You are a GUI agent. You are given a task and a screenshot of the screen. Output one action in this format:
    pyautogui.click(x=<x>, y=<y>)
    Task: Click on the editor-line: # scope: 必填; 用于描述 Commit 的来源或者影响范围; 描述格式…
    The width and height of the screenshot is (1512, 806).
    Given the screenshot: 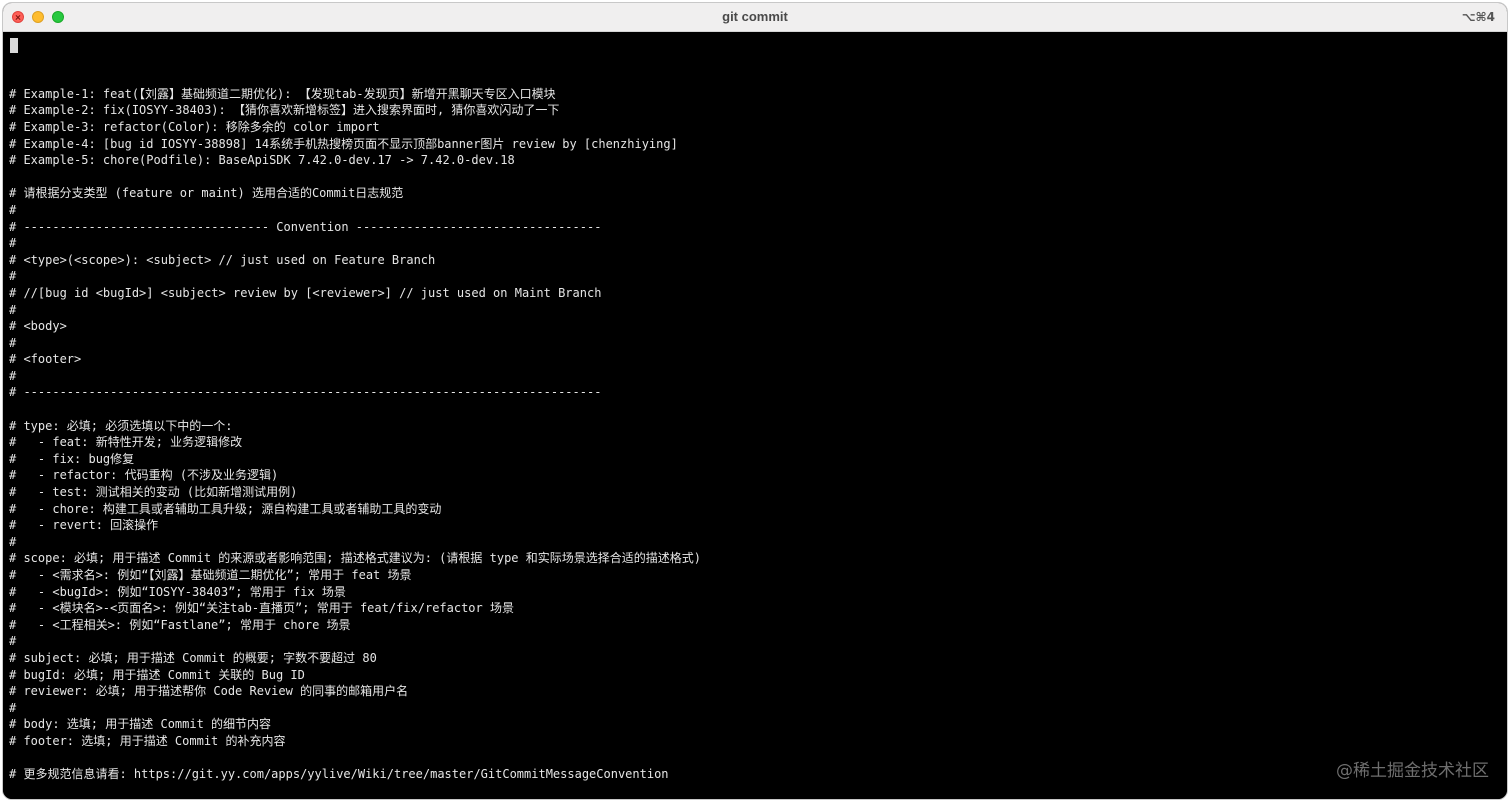 What is the action you would take?
    pyautogui.click(x=355, y=558)
    